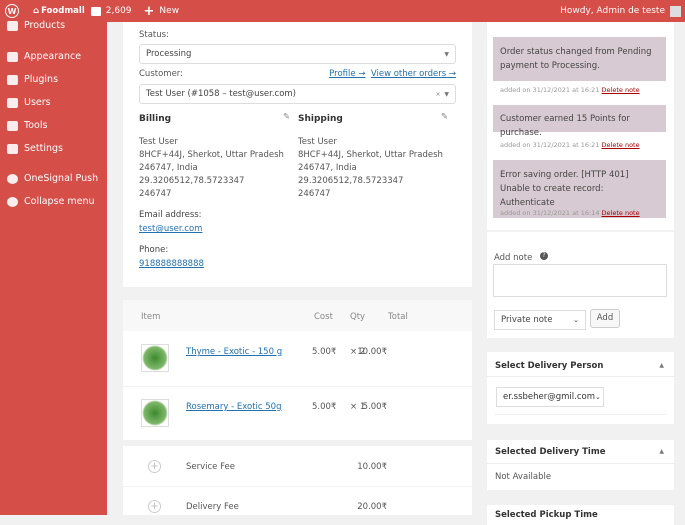  I want to click on greeting: Howdy, Admin de teste, so click(612, 11).